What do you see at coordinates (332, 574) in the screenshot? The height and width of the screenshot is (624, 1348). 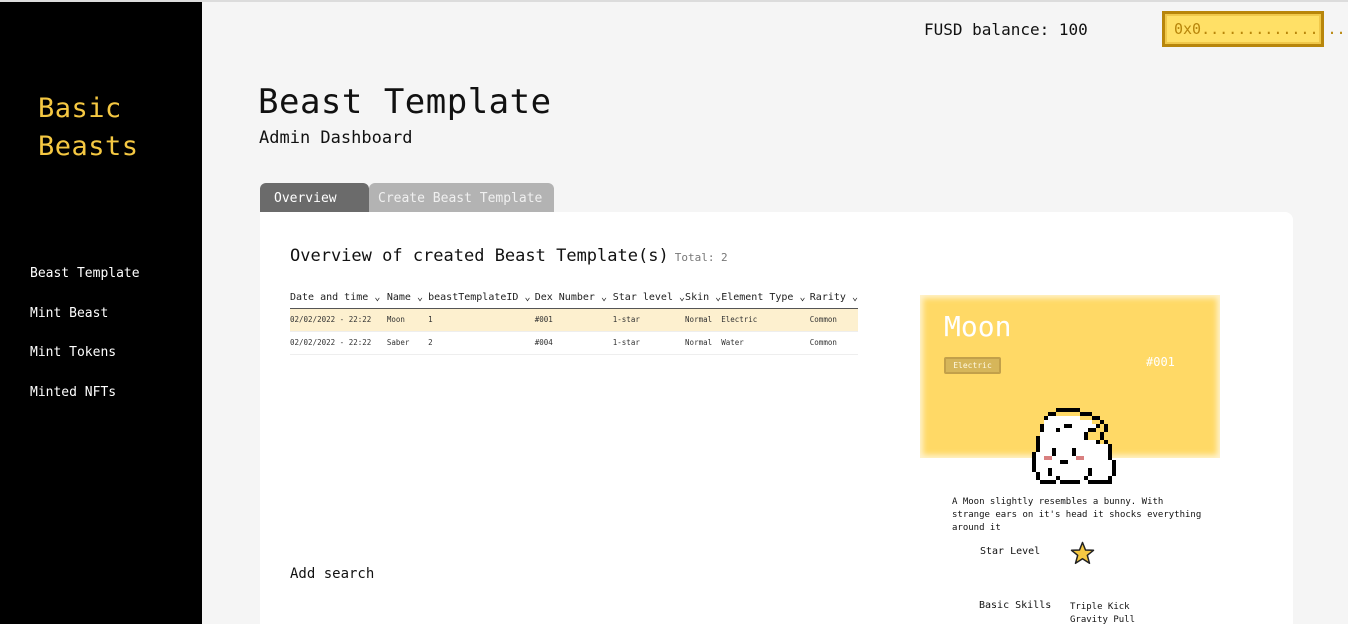 I see `add-search-button: Add search` at bounding box center [332, 574].